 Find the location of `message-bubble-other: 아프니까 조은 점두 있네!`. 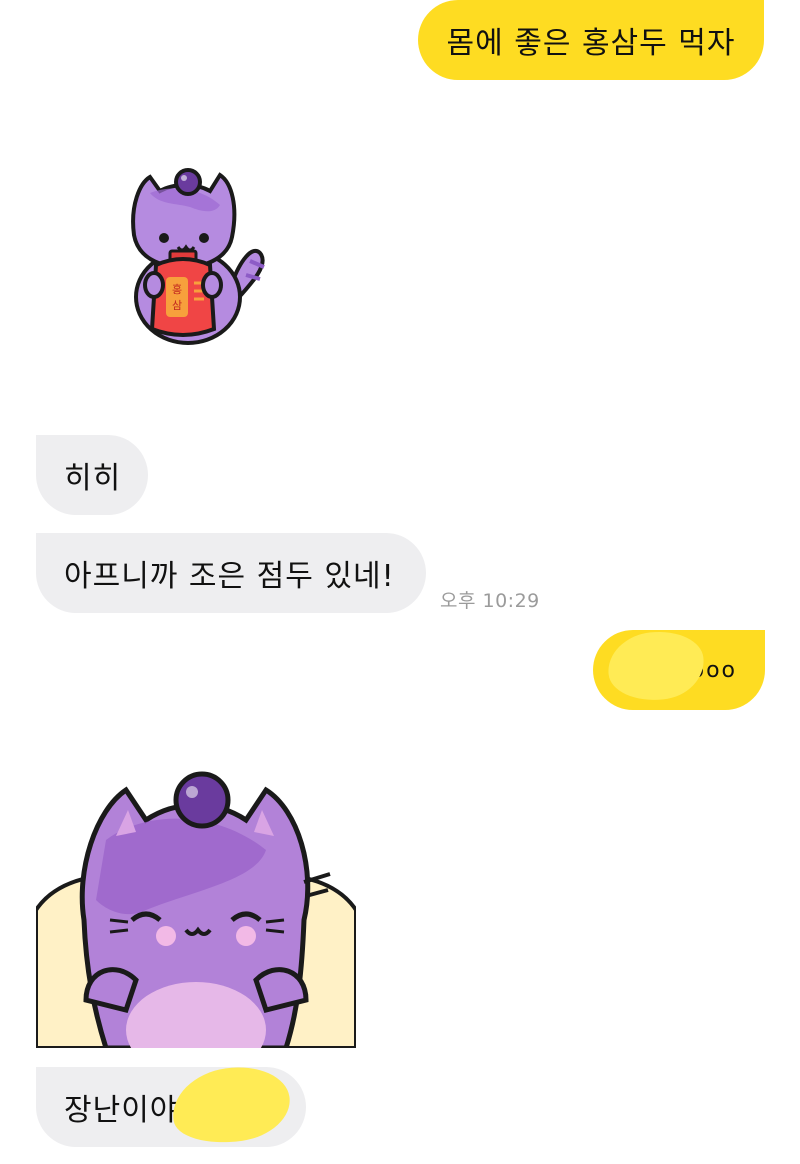

message-bubble-other: 아프니까 조은 점두 있네! is located at coordinates (231, 573).